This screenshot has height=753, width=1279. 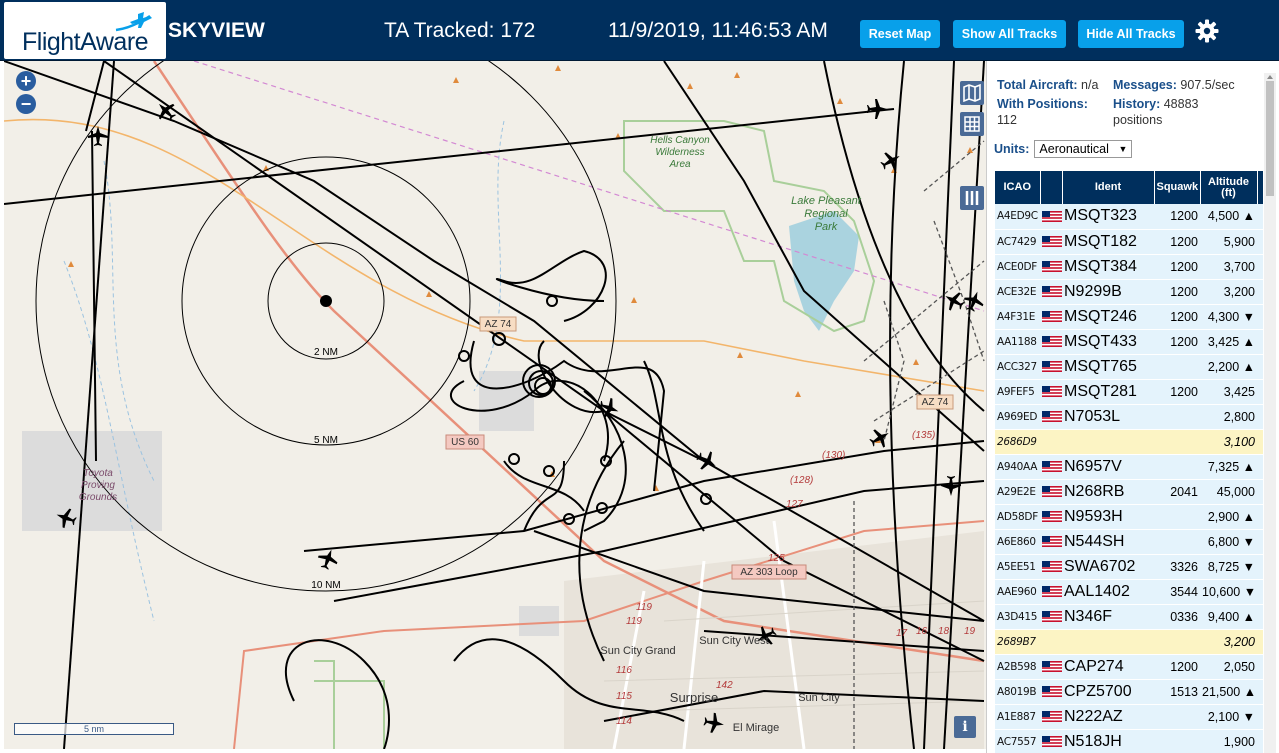 I want to click on cell-ident: N9593H, so click(x=1108, y=517).